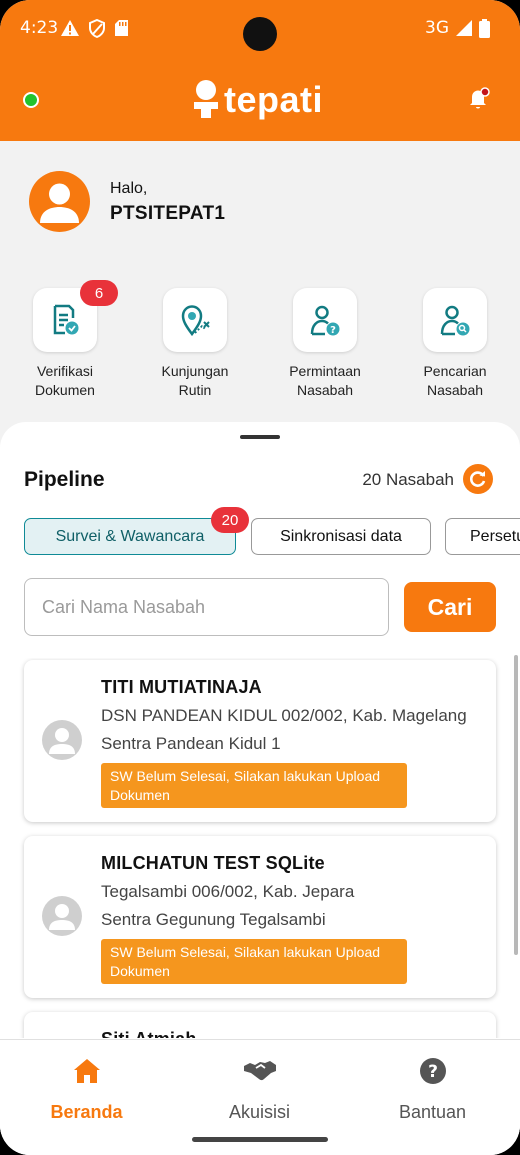  What do you see at coordinates (99, 293) in the screenshot?
I see `menu-badge: 6` at bounding box center [99, 293].